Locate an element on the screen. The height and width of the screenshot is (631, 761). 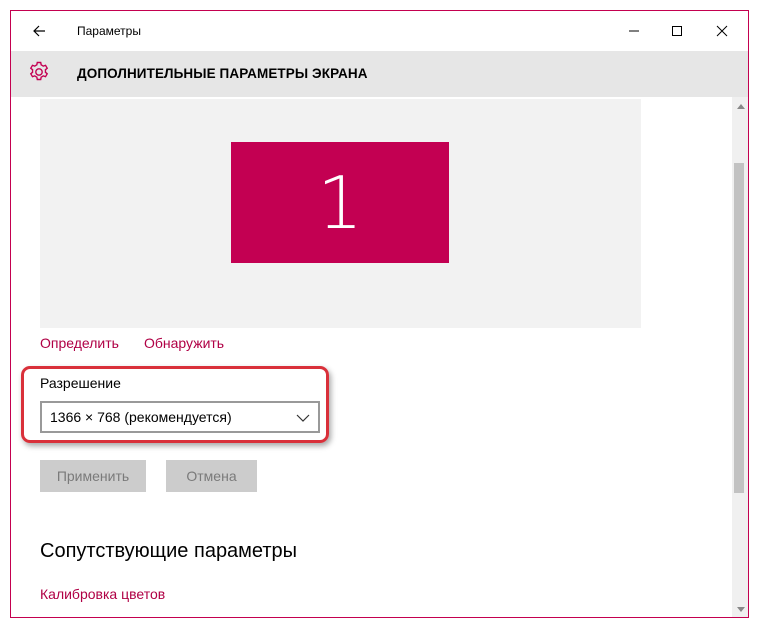
minimize-button is located at coordinates (634, 31).